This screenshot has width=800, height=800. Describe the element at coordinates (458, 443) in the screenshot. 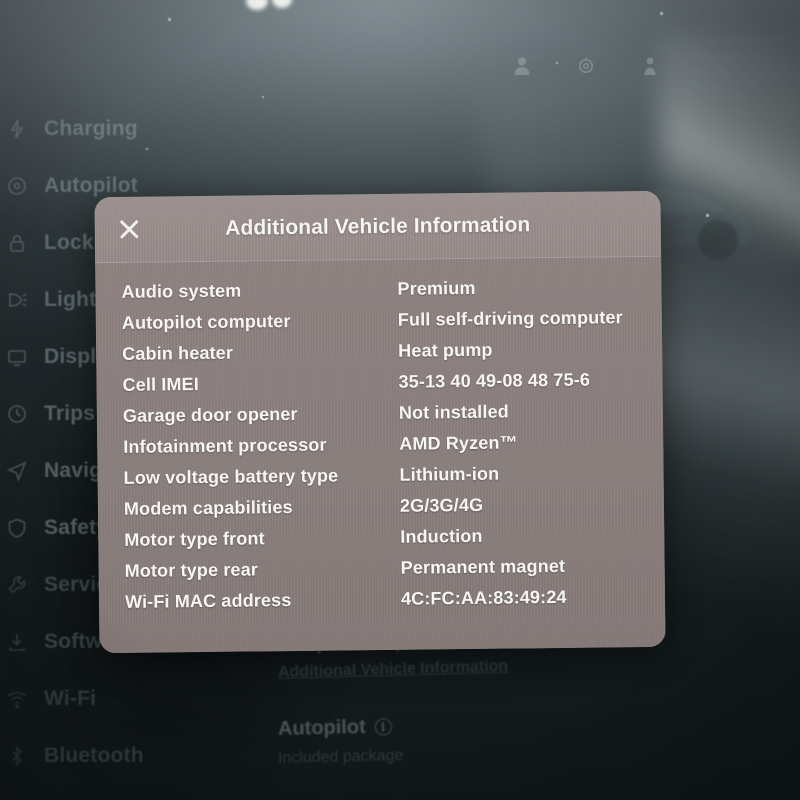

I see `info-value: AMD Ryzen™` at that location.